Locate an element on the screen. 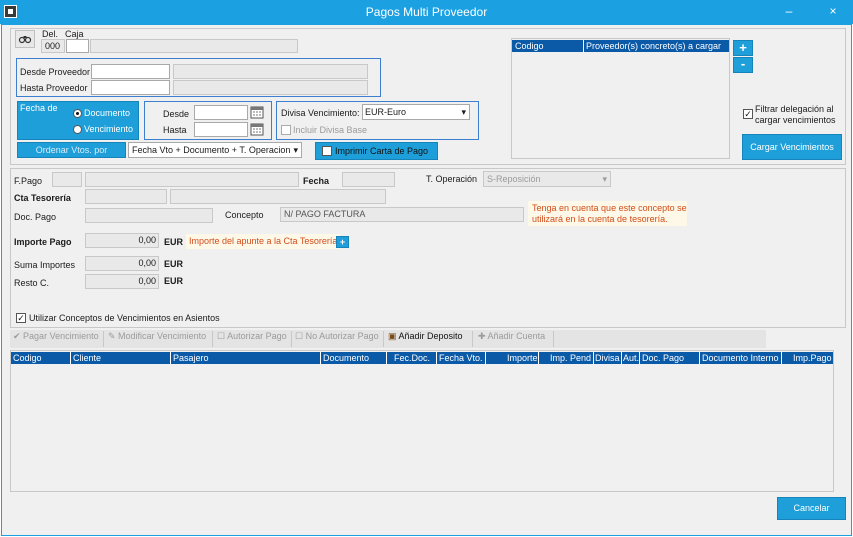 This screenshot has height=537, width=853. ordenar-value: Fecha Vto + Documento + T. Operacion is located at coordinates (211, 150).